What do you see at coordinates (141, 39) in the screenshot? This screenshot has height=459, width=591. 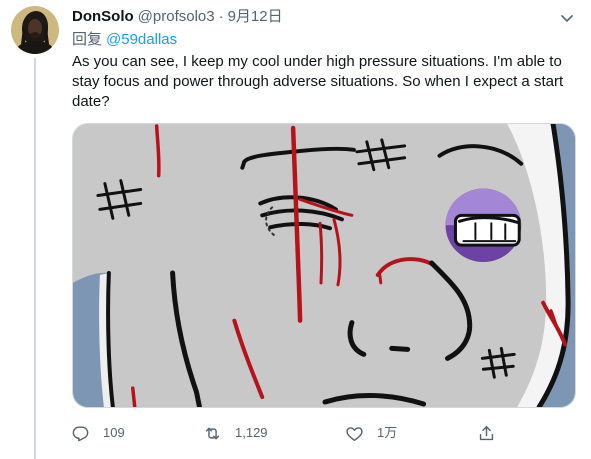 I see `reply-mention-link: @59dallas` at bounding box center [141, 39].